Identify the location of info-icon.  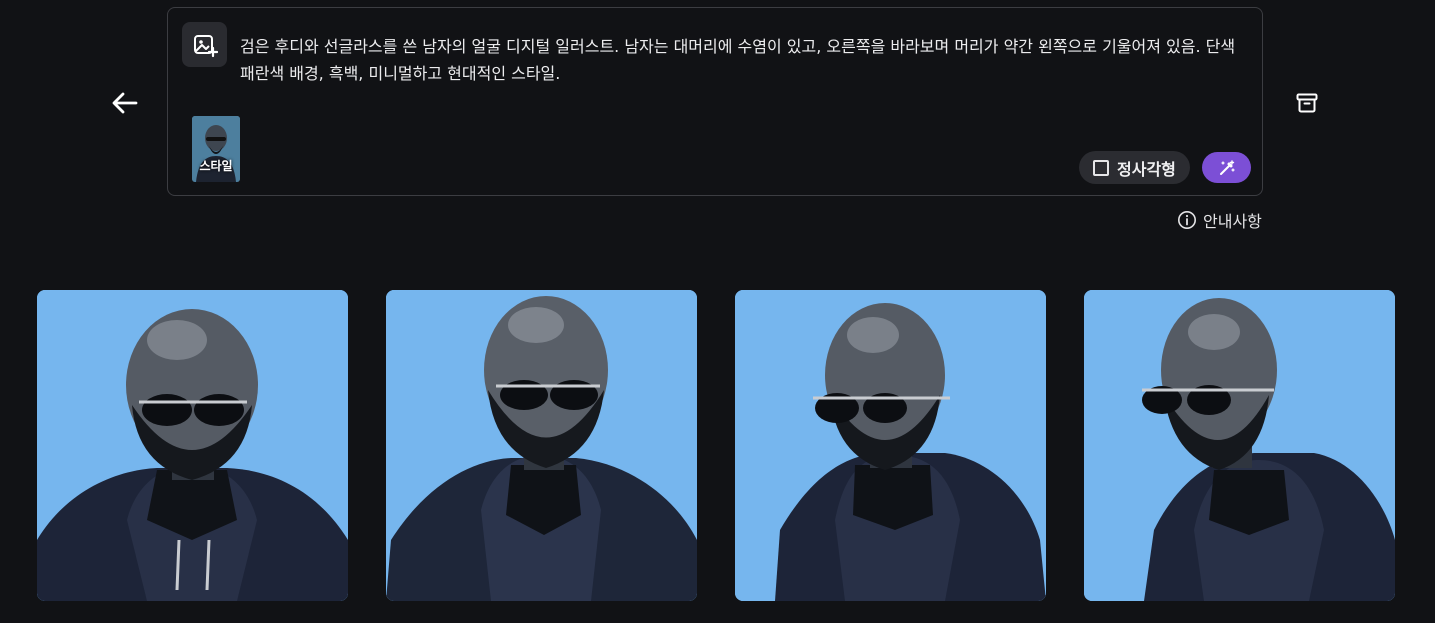
(1187, 220).